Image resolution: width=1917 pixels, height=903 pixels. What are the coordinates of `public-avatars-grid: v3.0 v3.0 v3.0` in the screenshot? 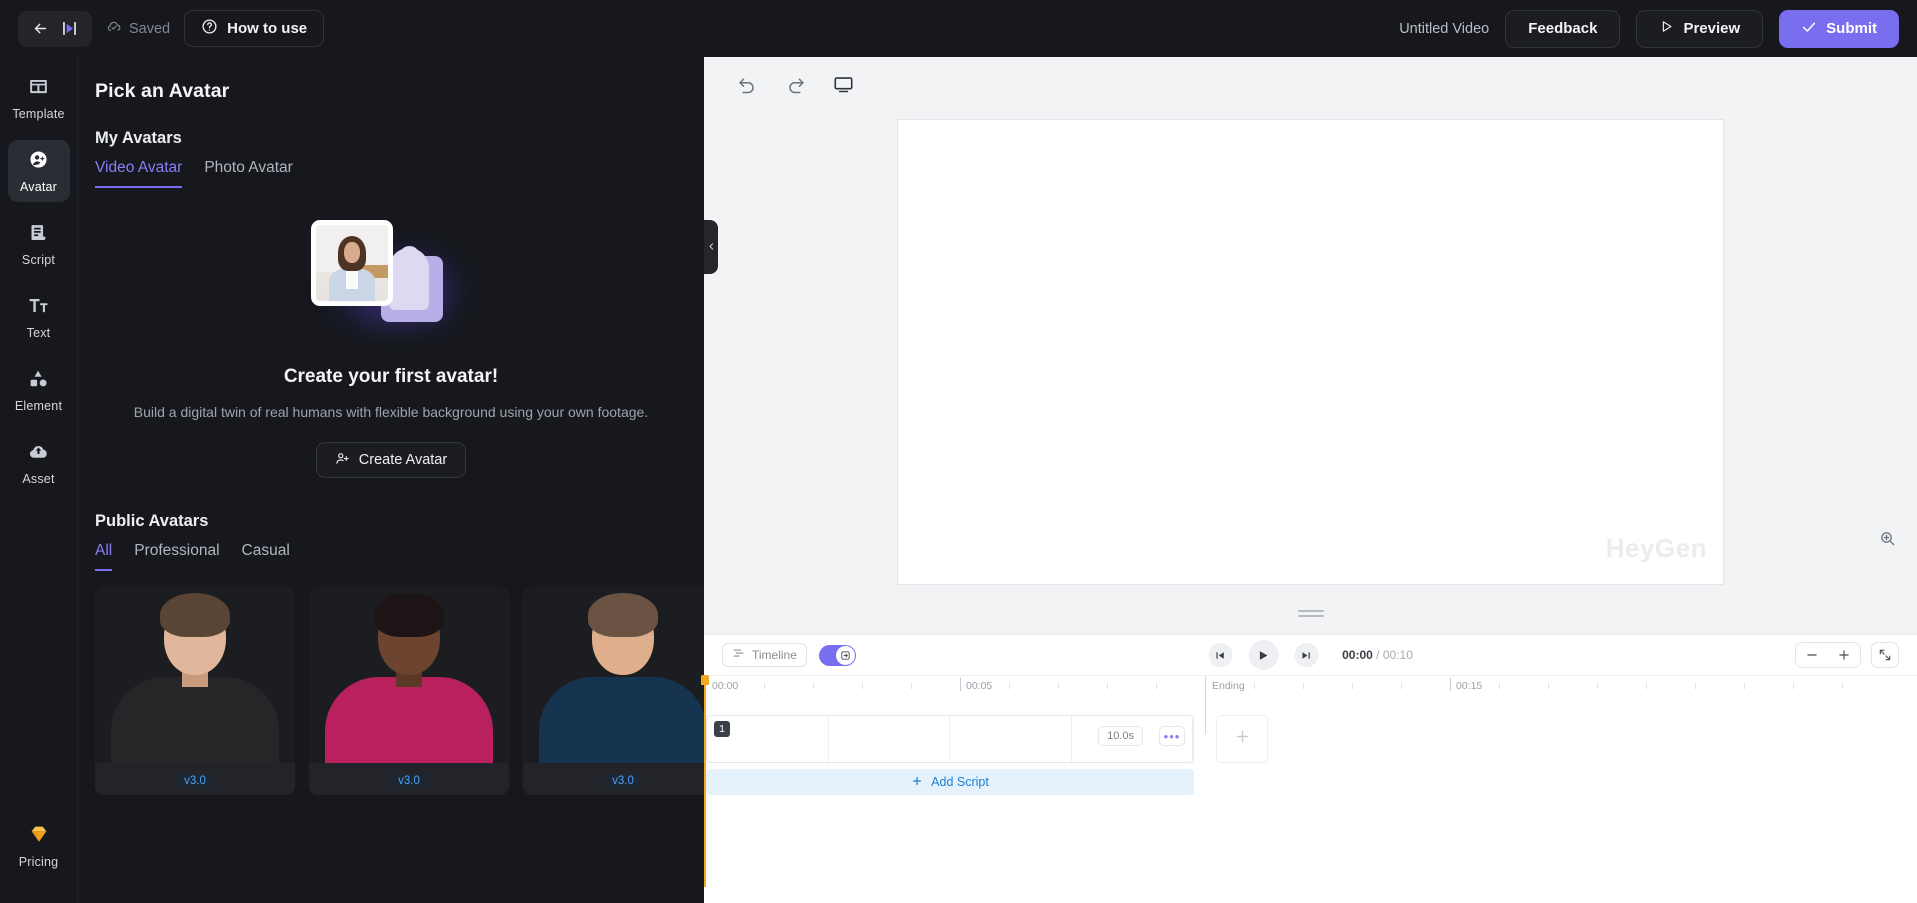 It's located at (391, 683).